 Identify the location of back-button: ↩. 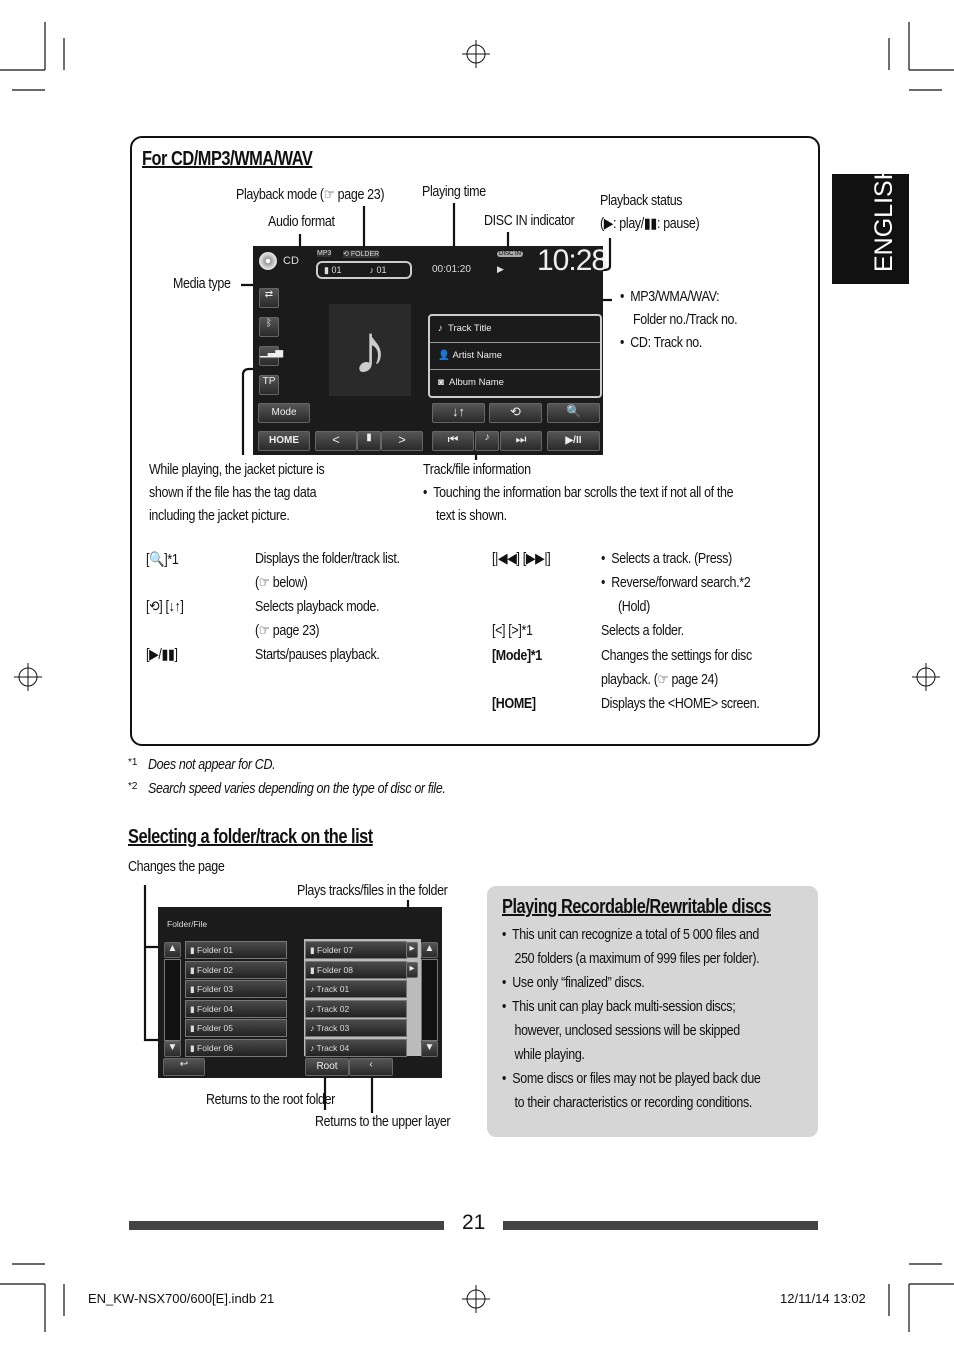
(184, 1067).